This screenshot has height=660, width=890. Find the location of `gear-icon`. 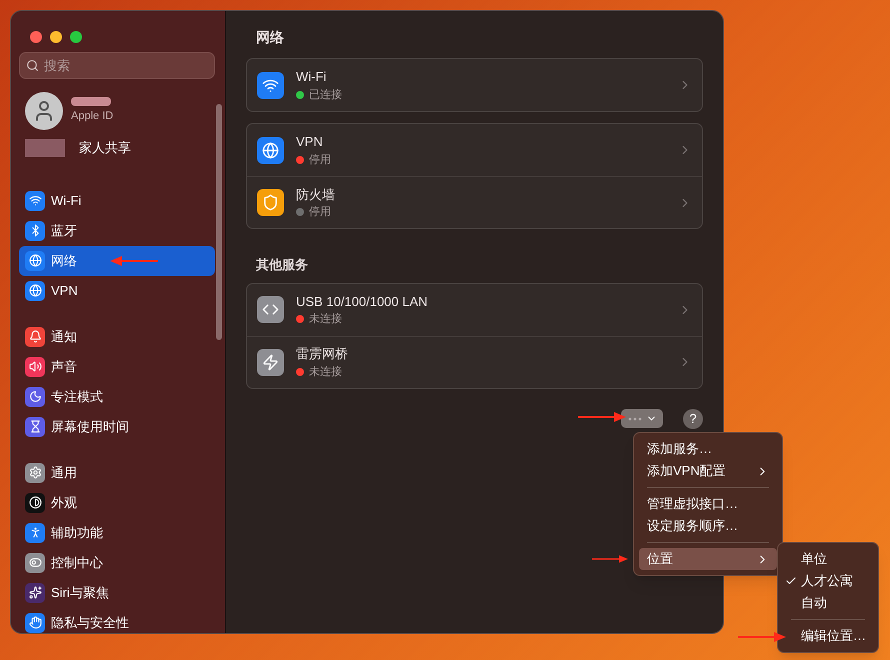

gear-icon is located at coordinates (35, 472).